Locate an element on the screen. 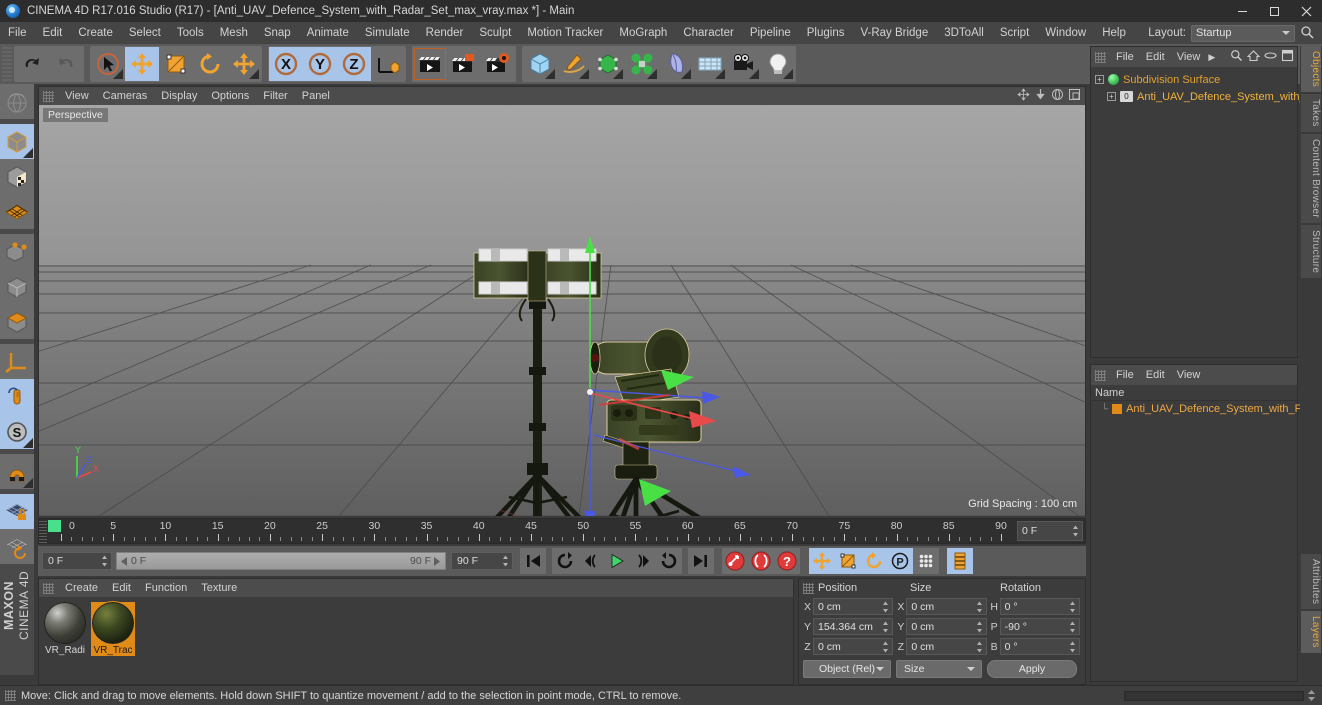 The image size is (1322, 705). size-x-input: 0 cm is located at coordinates (946, 606).